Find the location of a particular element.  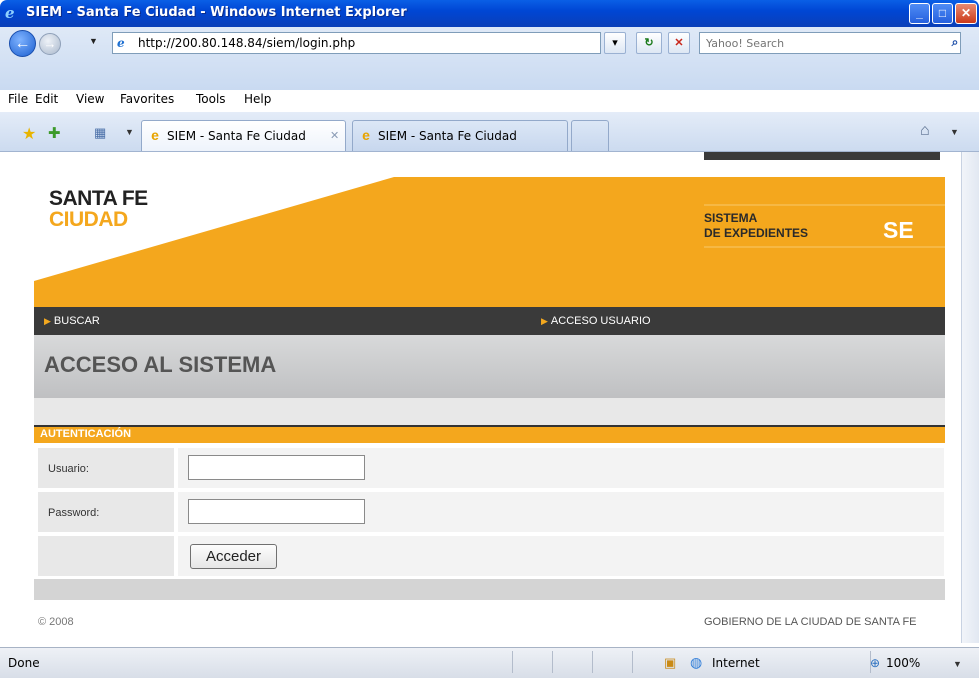

forward-button: → is located at coordinates (50, 44).